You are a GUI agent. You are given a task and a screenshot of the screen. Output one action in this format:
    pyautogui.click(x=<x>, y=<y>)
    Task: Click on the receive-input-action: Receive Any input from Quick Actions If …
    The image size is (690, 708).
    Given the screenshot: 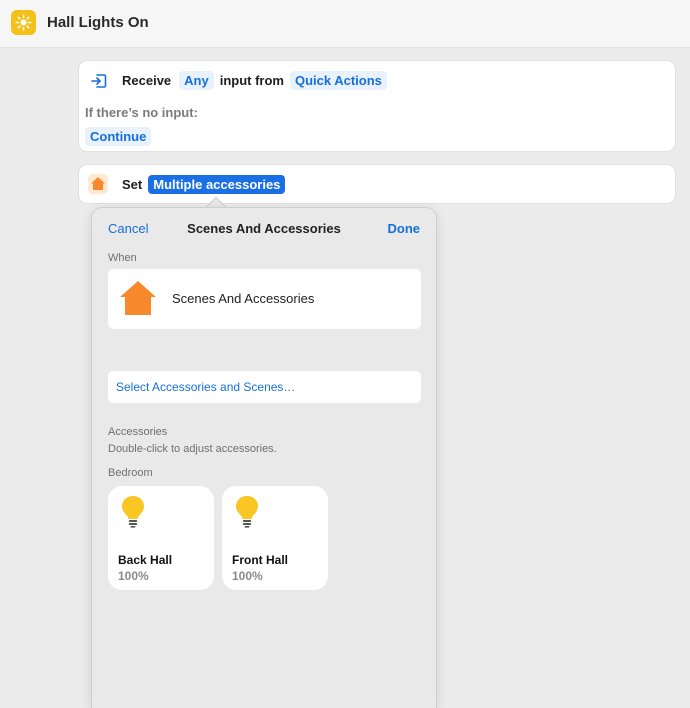 What is the action you would take?
    pyautogui.click(x=377, y=106)
    